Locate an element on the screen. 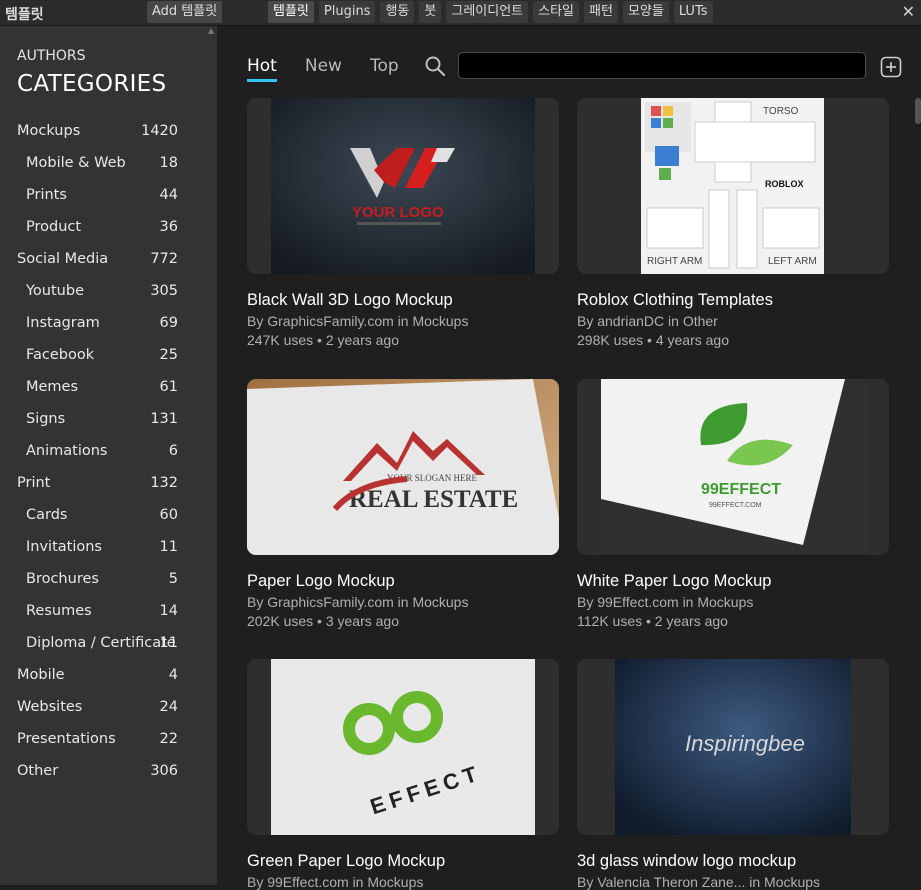 The width and height of the screenshot is (921, 890). tab-actions: 행동 is located at coordinates (397, 12).